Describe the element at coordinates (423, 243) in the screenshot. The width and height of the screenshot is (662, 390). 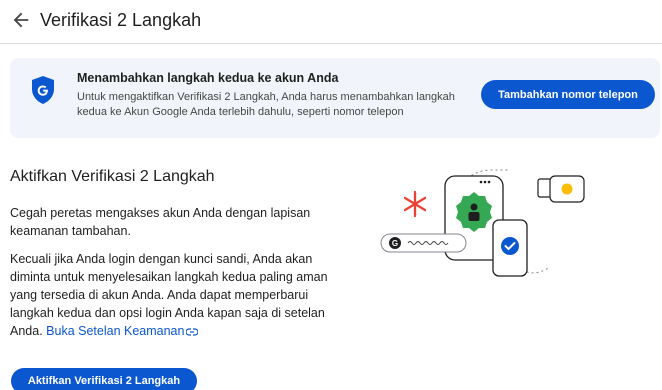
I see `google-g-icon: G` at that location.